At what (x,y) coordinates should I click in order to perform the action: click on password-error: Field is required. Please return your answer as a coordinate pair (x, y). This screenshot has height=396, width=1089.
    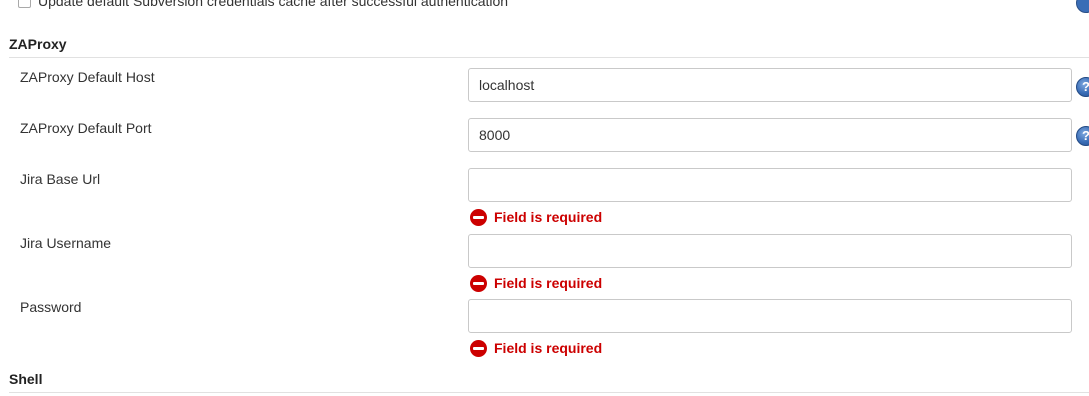
    Looking at the image, I should click on (536, 348).